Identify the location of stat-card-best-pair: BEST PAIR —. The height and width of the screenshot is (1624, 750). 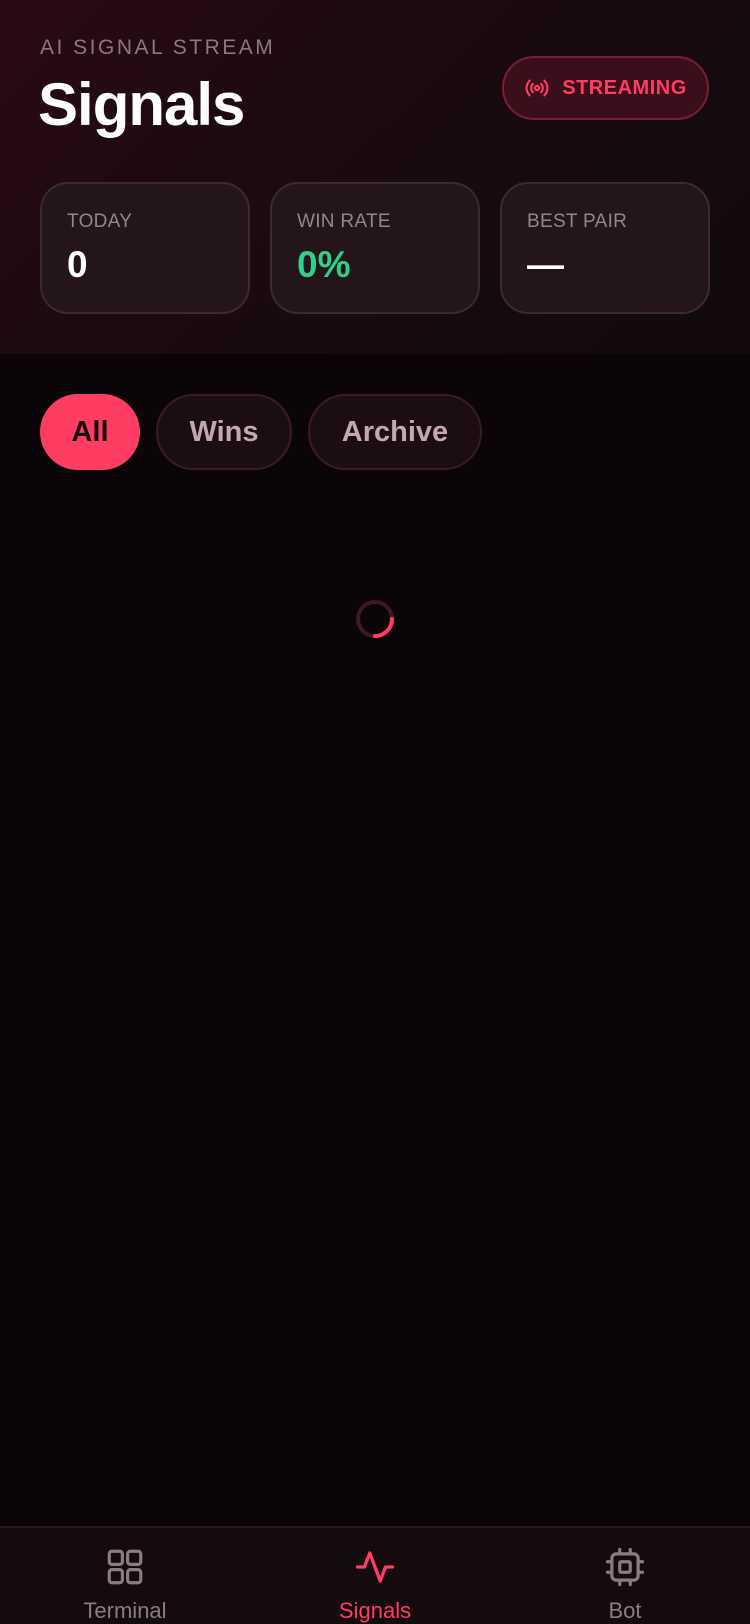
(605, 248).